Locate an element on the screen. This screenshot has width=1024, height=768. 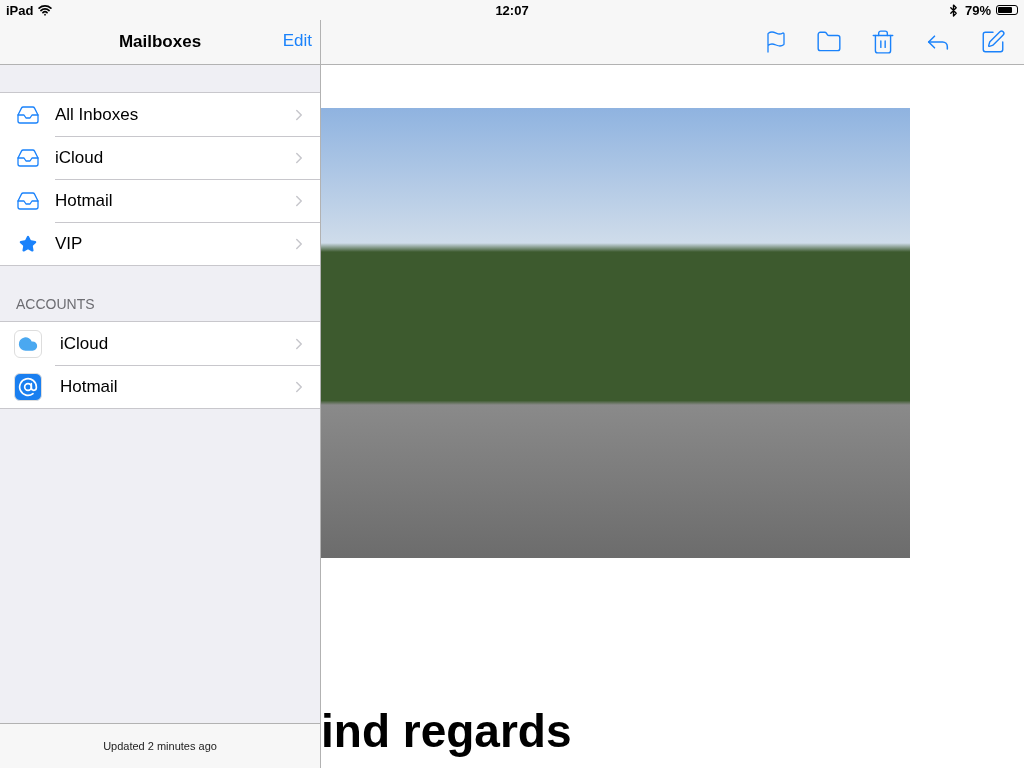
trash-icon is located at coordinates (883, 42).